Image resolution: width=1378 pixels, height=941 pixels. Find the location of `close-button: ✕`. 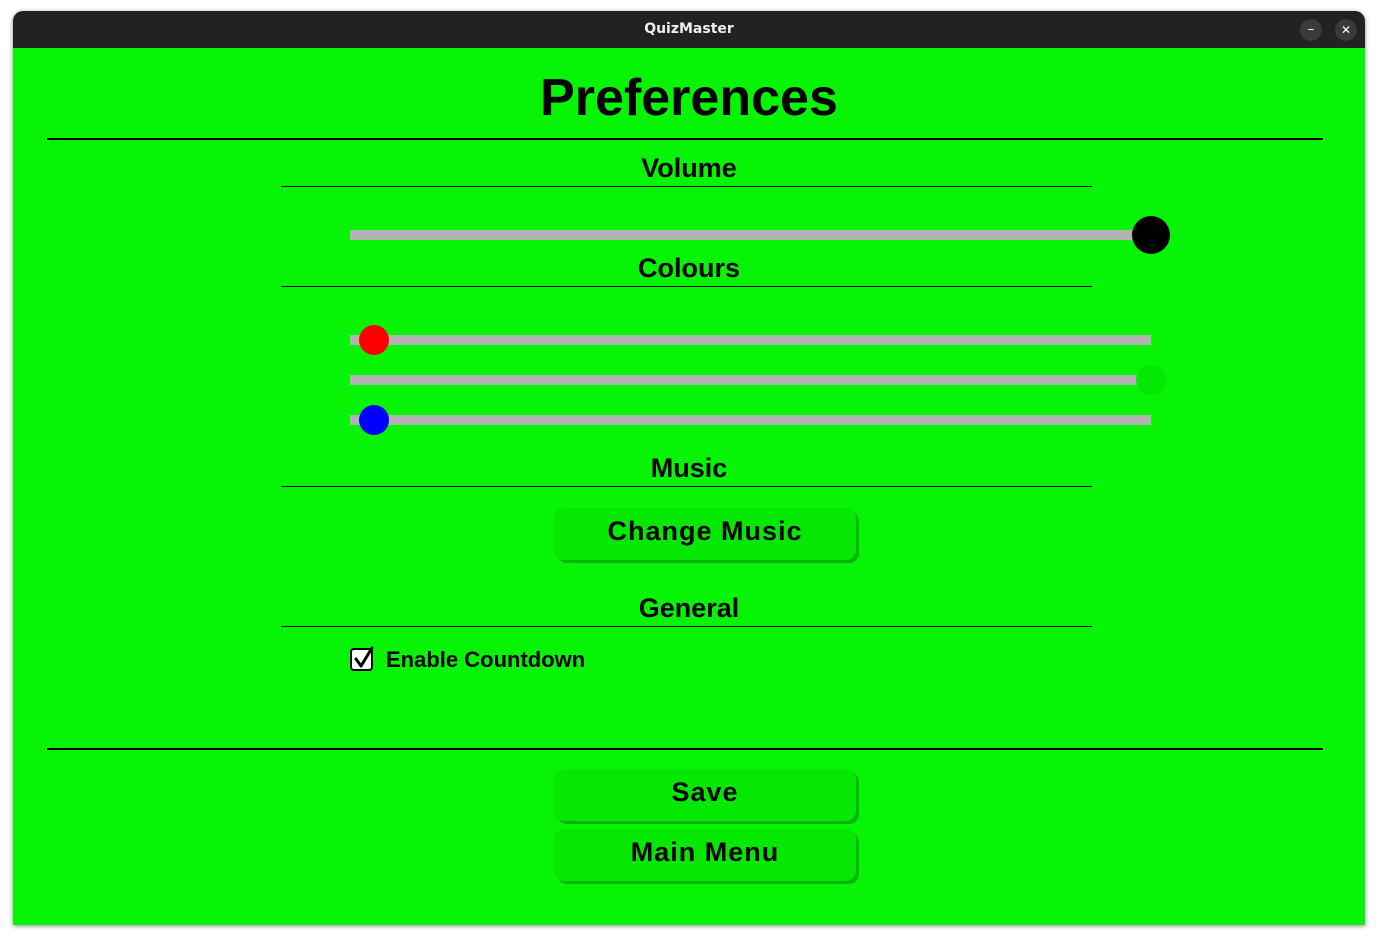

close-button: ✕ is located at coordinates (1346, 30).